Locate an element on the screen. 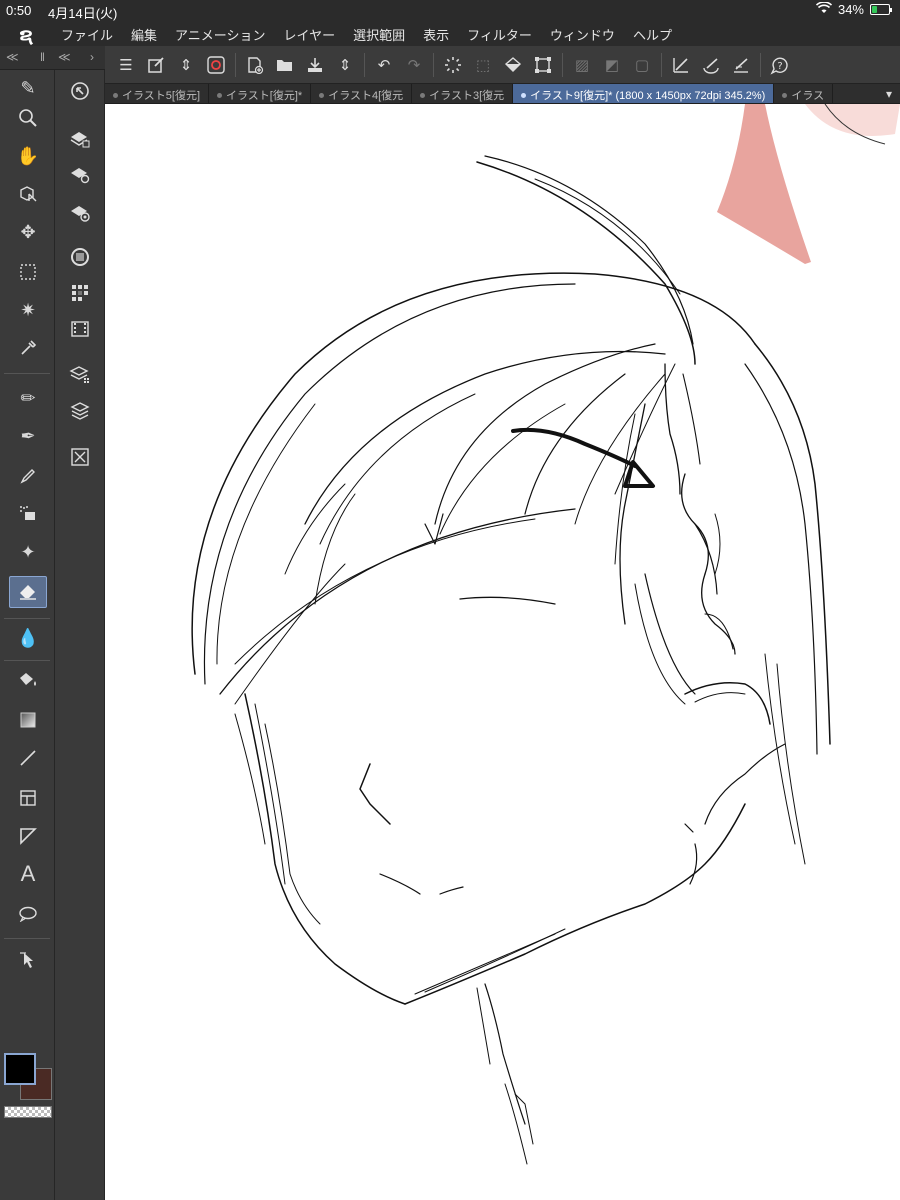 Image resolution: width=900 pixels, height=1200 pixels. tab-illust4: イラスト4[復元 is located at coordinates (362, 93).